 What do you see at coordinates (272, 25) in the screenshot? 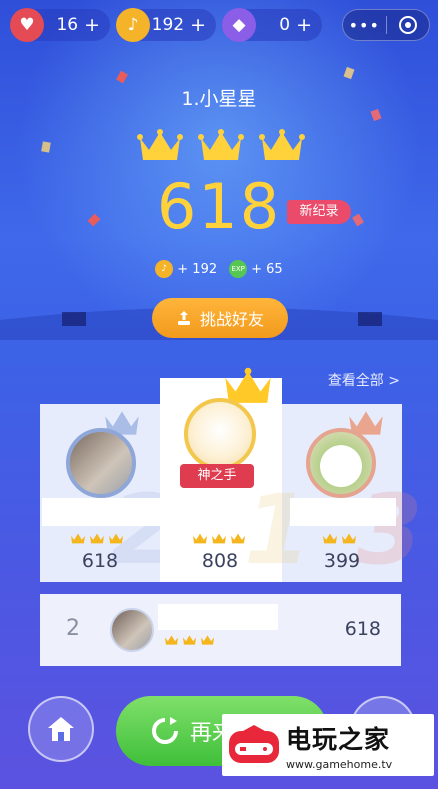
I see `diamonds-counter: ◆ 0 +` at bounding box center [272, 25].